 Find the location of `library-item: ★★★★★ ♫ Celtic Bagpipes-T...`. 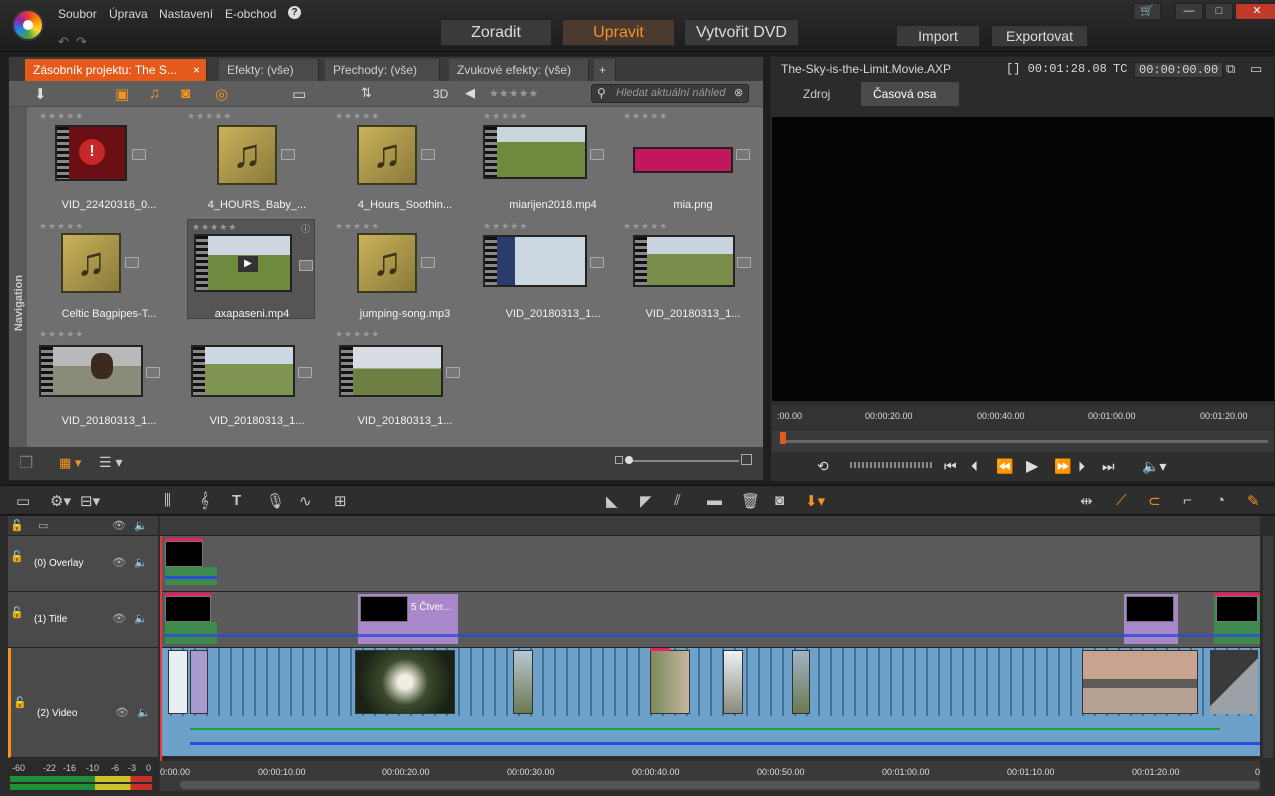

library-item: ★★★★★ ♫ Celtic Bagpipes-T... is located at coordinates (109, 273).